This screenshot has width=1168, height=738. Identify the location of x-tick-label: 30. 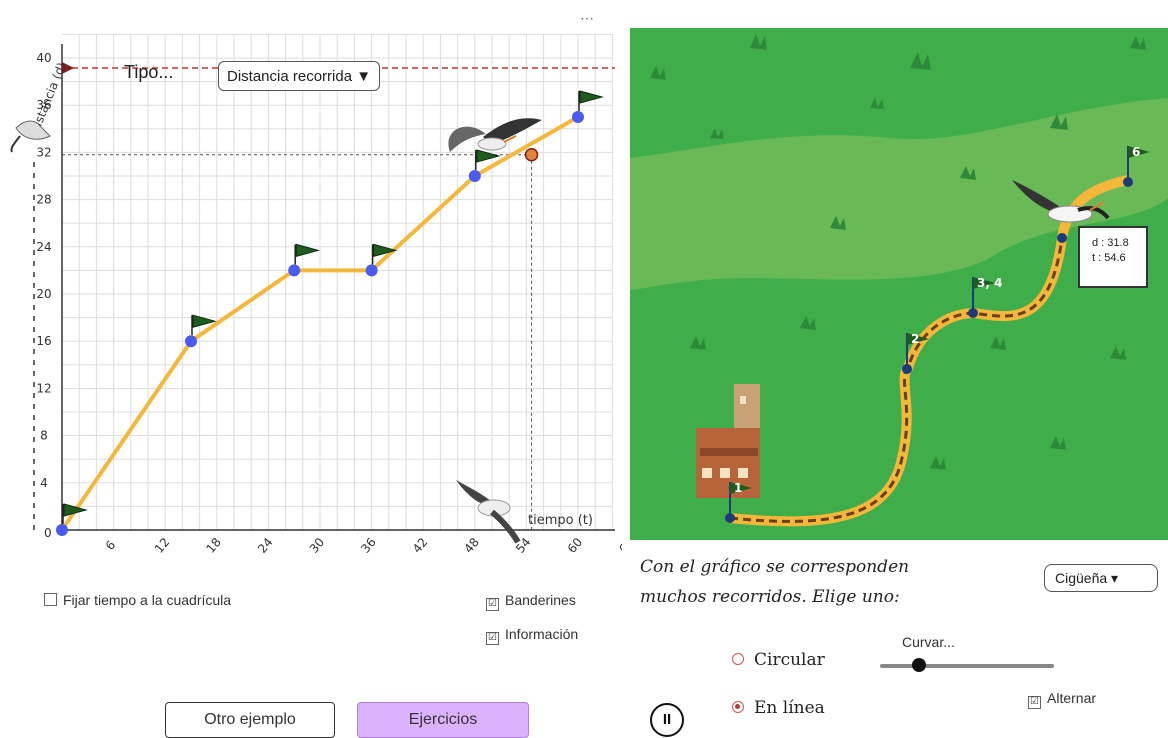
(317, 545).